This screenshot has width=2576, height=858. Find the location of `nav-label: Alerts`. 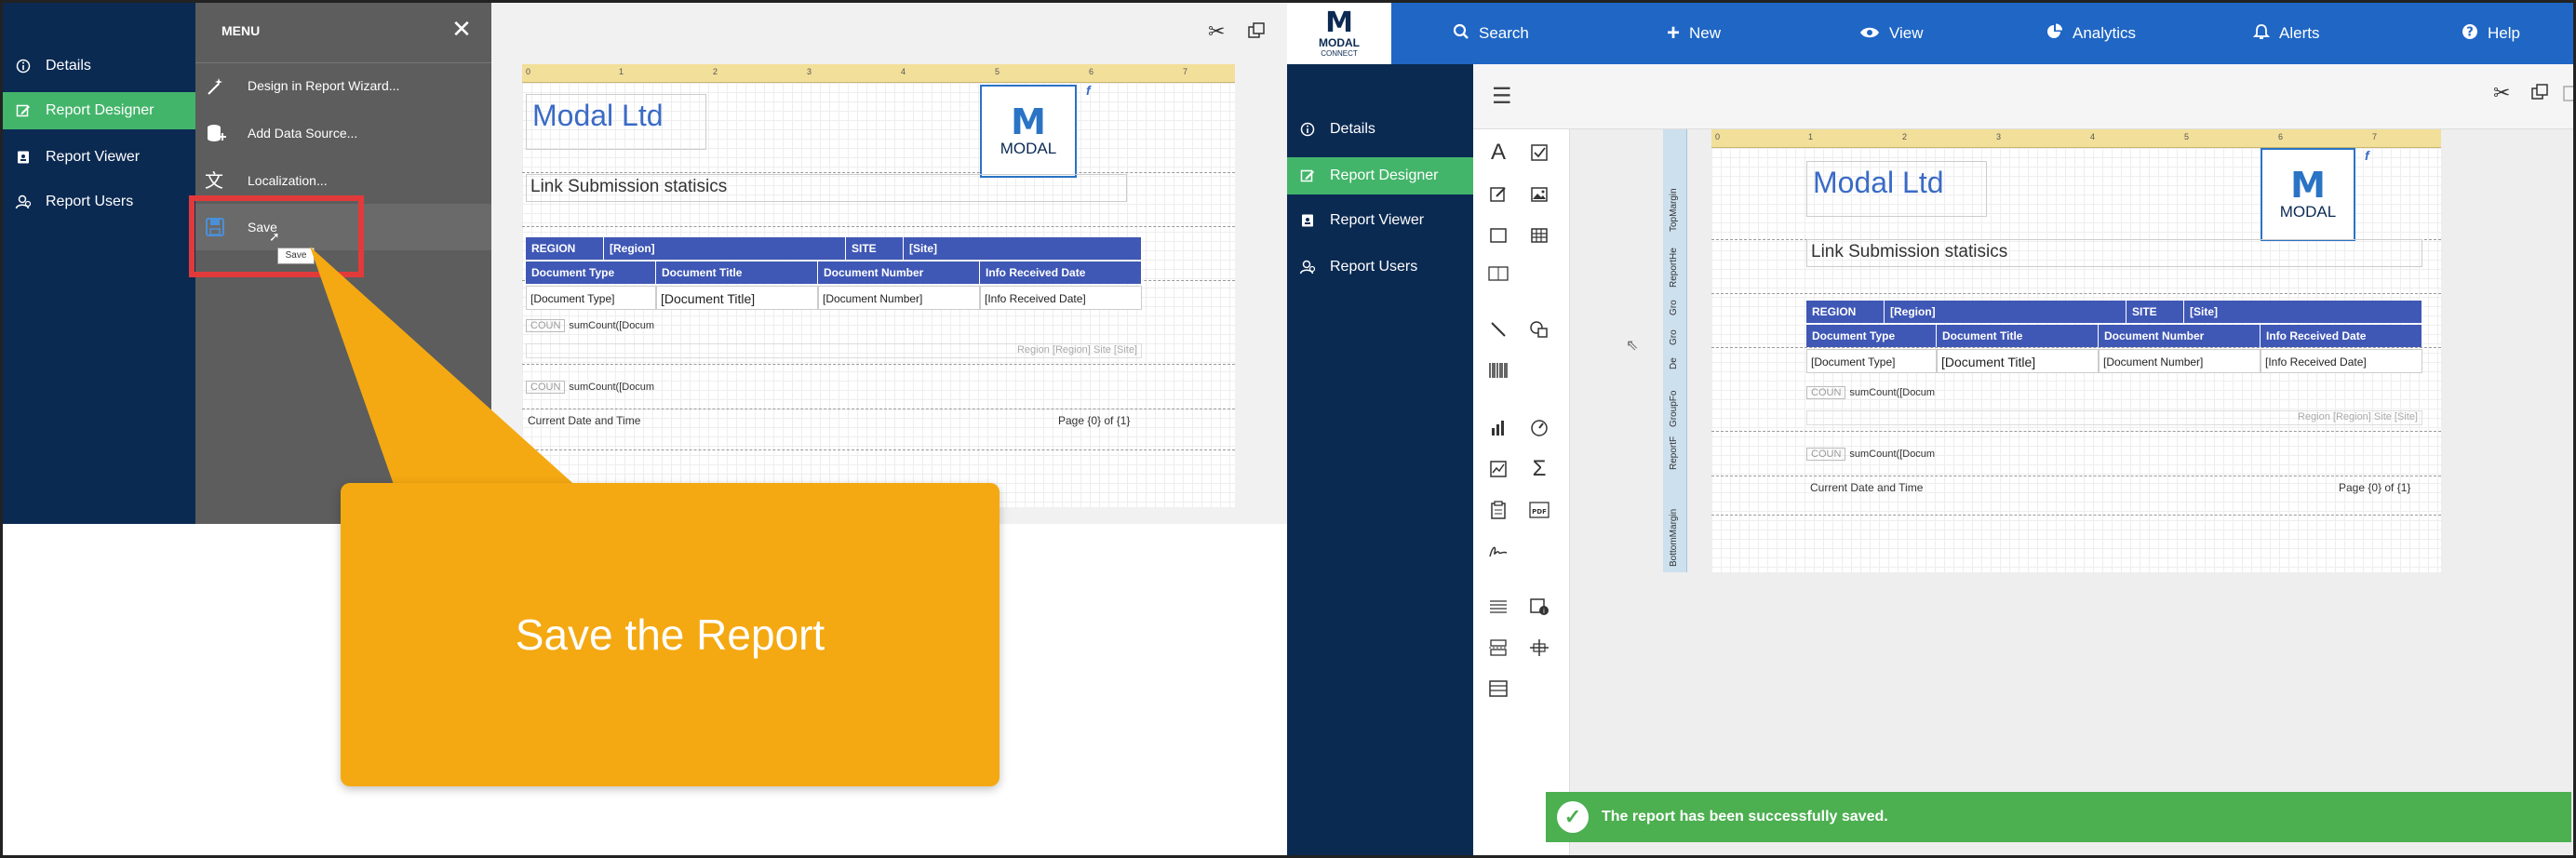

nav-label: Alerts is located at coordinates (2299, 33).